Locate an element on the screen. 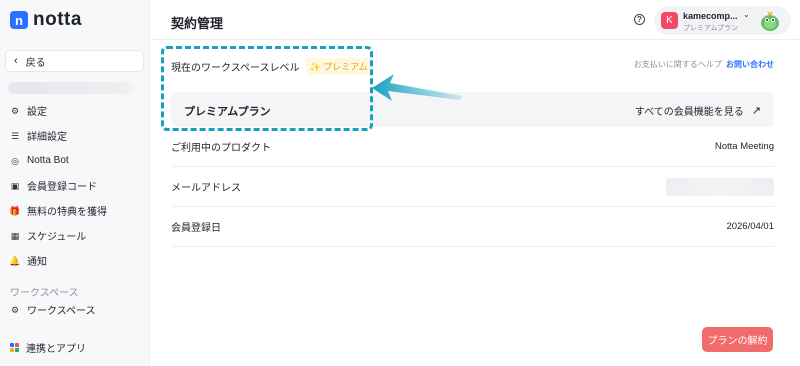 The height and width of the screenshot is (366, 800). avatar: K is located at coordinates (669, 20).